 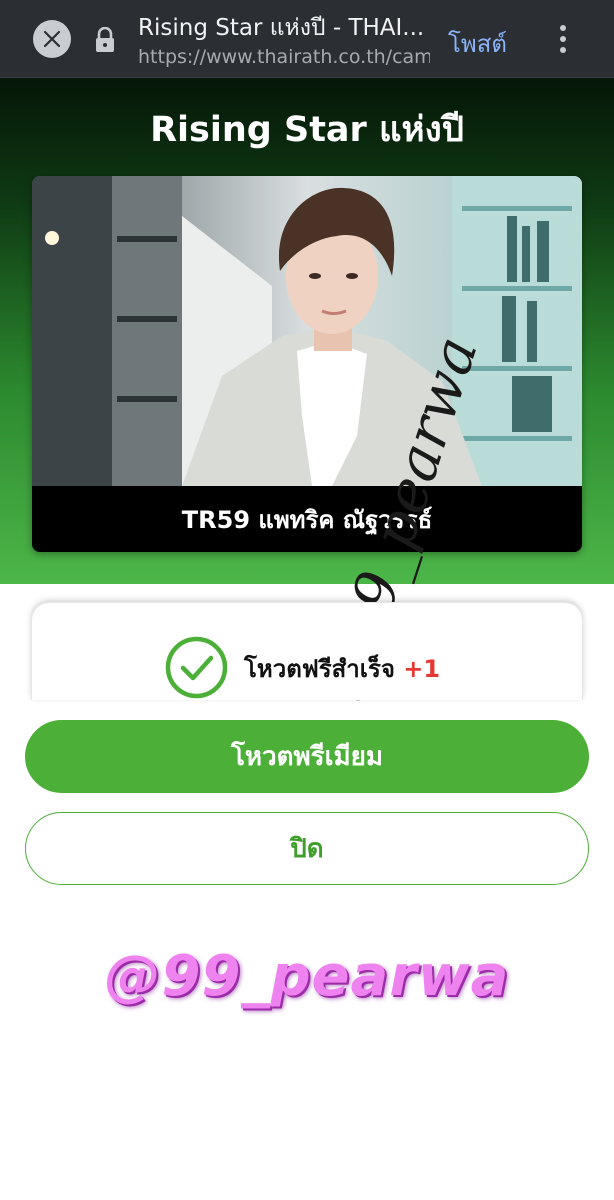 I want to click on watermark-text: @99_pearwa, so click(x=307, y=976).